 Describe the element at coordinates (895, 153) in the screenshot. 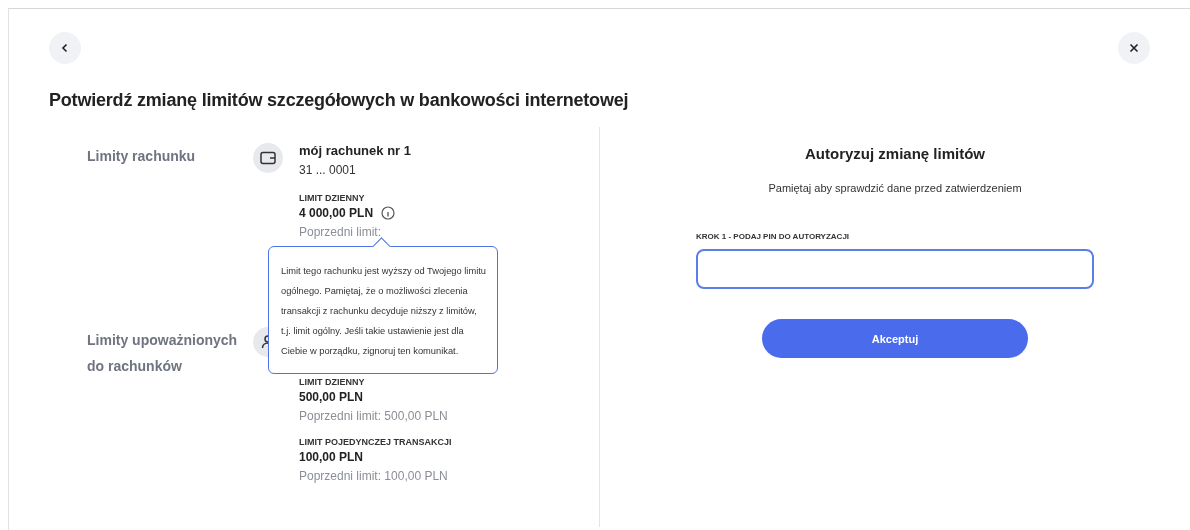

I see `auth-title: Autoryzuj zmianę limitów` at that location.